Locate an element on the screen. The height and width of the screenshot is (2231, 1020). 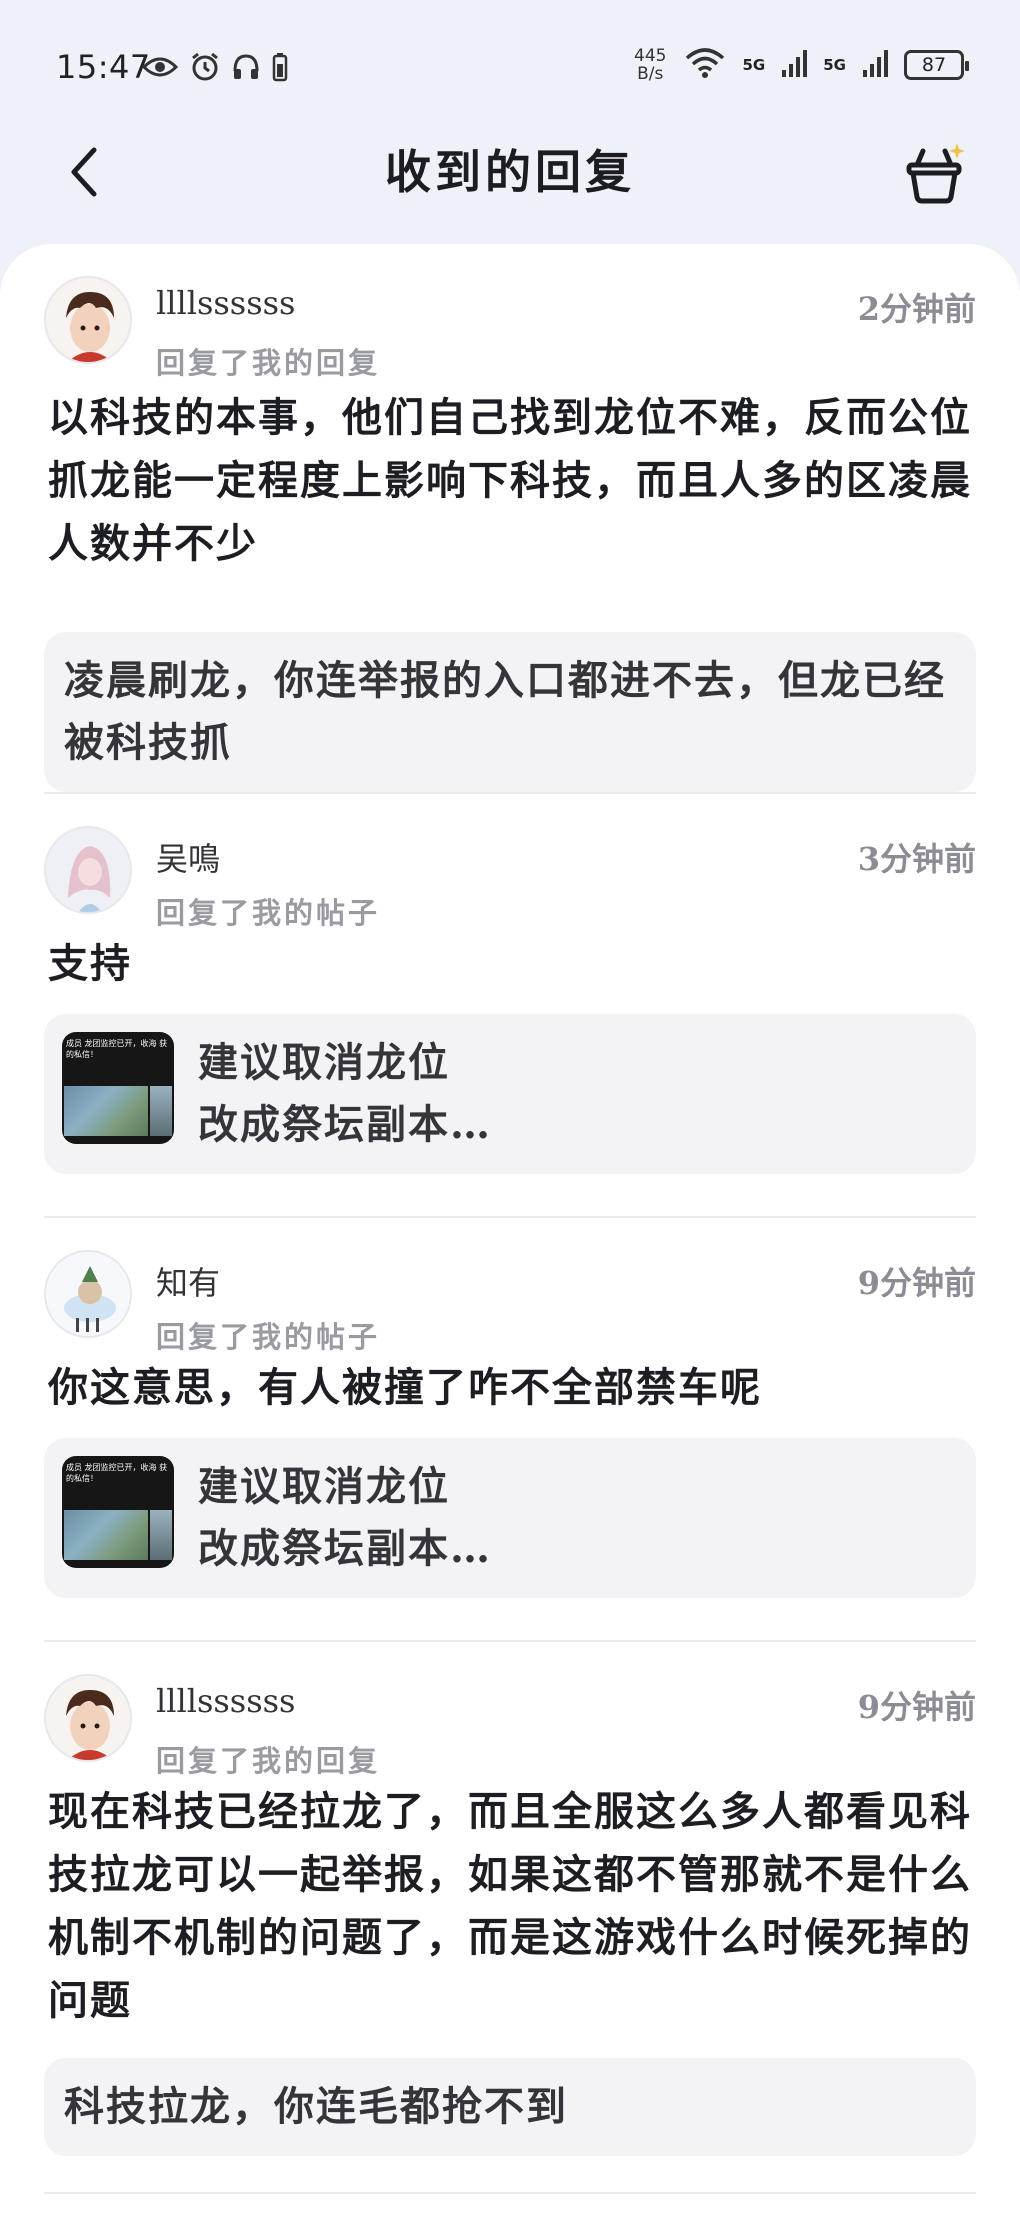
quoted-text: 科技拉龙，你连毛都抢不到 is located at coordinates (316, 2106).